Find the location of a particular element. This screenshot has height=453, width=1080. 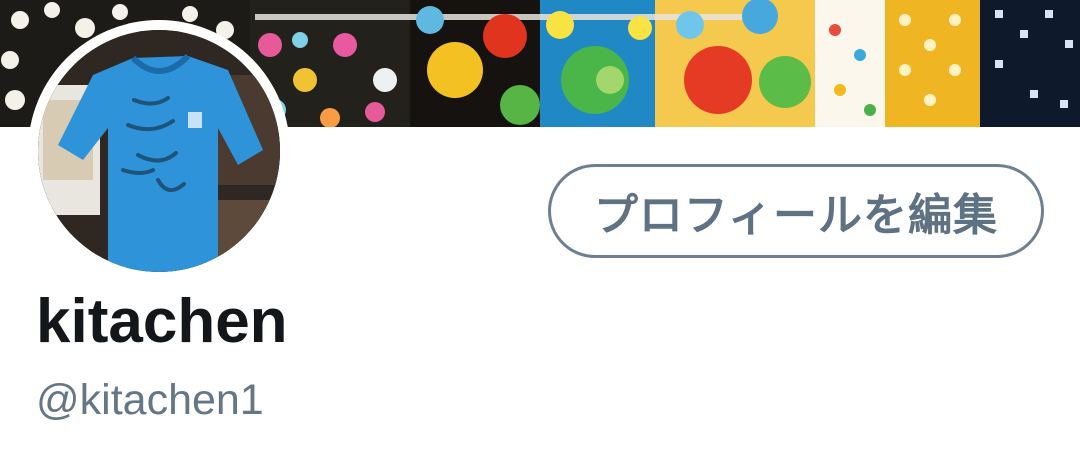

avatar-image is located at coordinates (159, 151).